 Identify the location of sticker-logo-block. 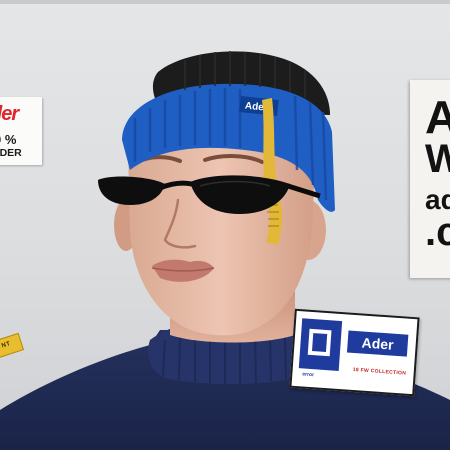
(320, 344).